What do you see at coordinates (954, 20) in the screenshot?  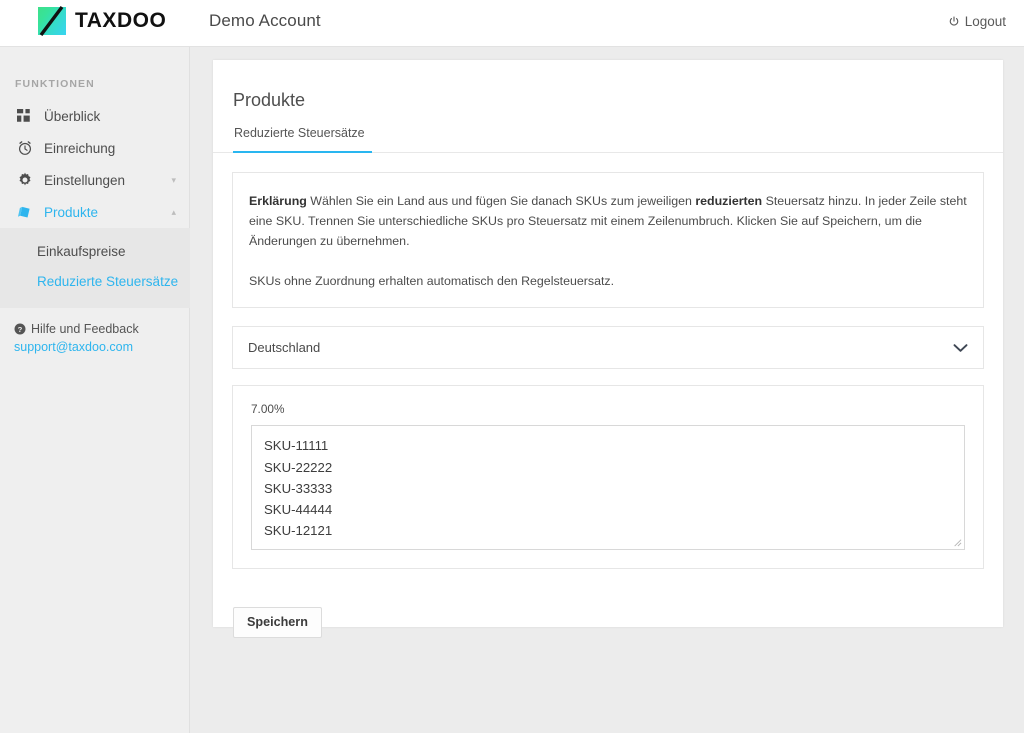 I see `power-icon` at bounding box center [954, 20].